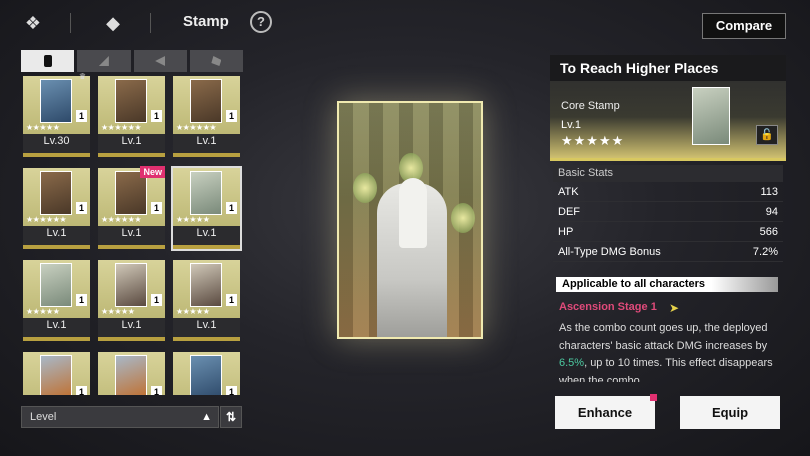 The width and height of the screenshot is (810, 456). Describe the element at coordinates (569, 211) in the screenshot. I see `stat-name: DEF` at that location.